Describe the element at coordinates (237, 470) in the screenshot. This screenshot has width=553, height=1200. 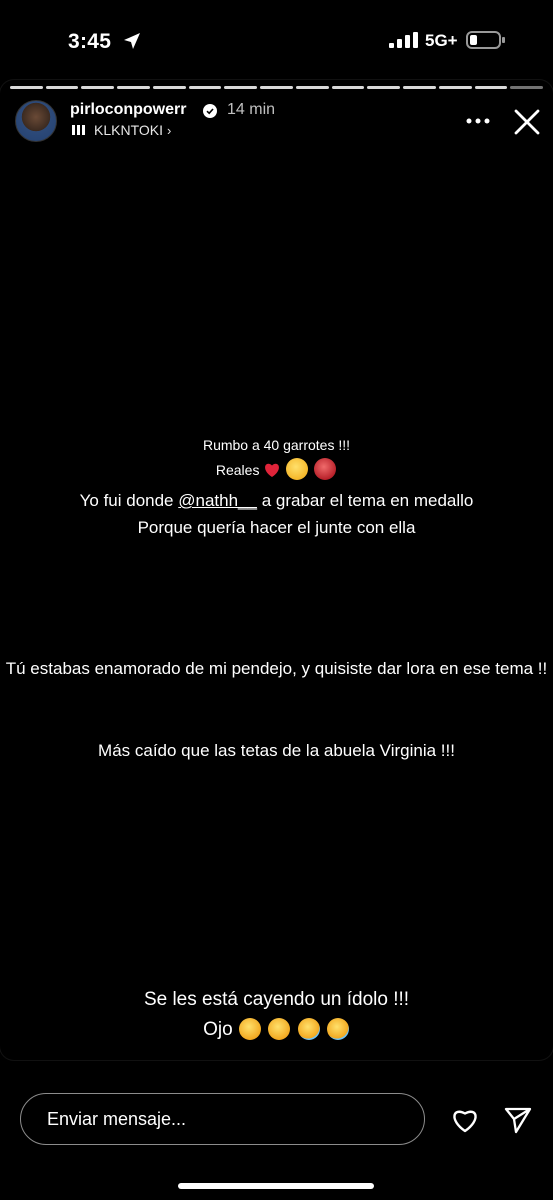
I see `reales-label: Reales` at that location.